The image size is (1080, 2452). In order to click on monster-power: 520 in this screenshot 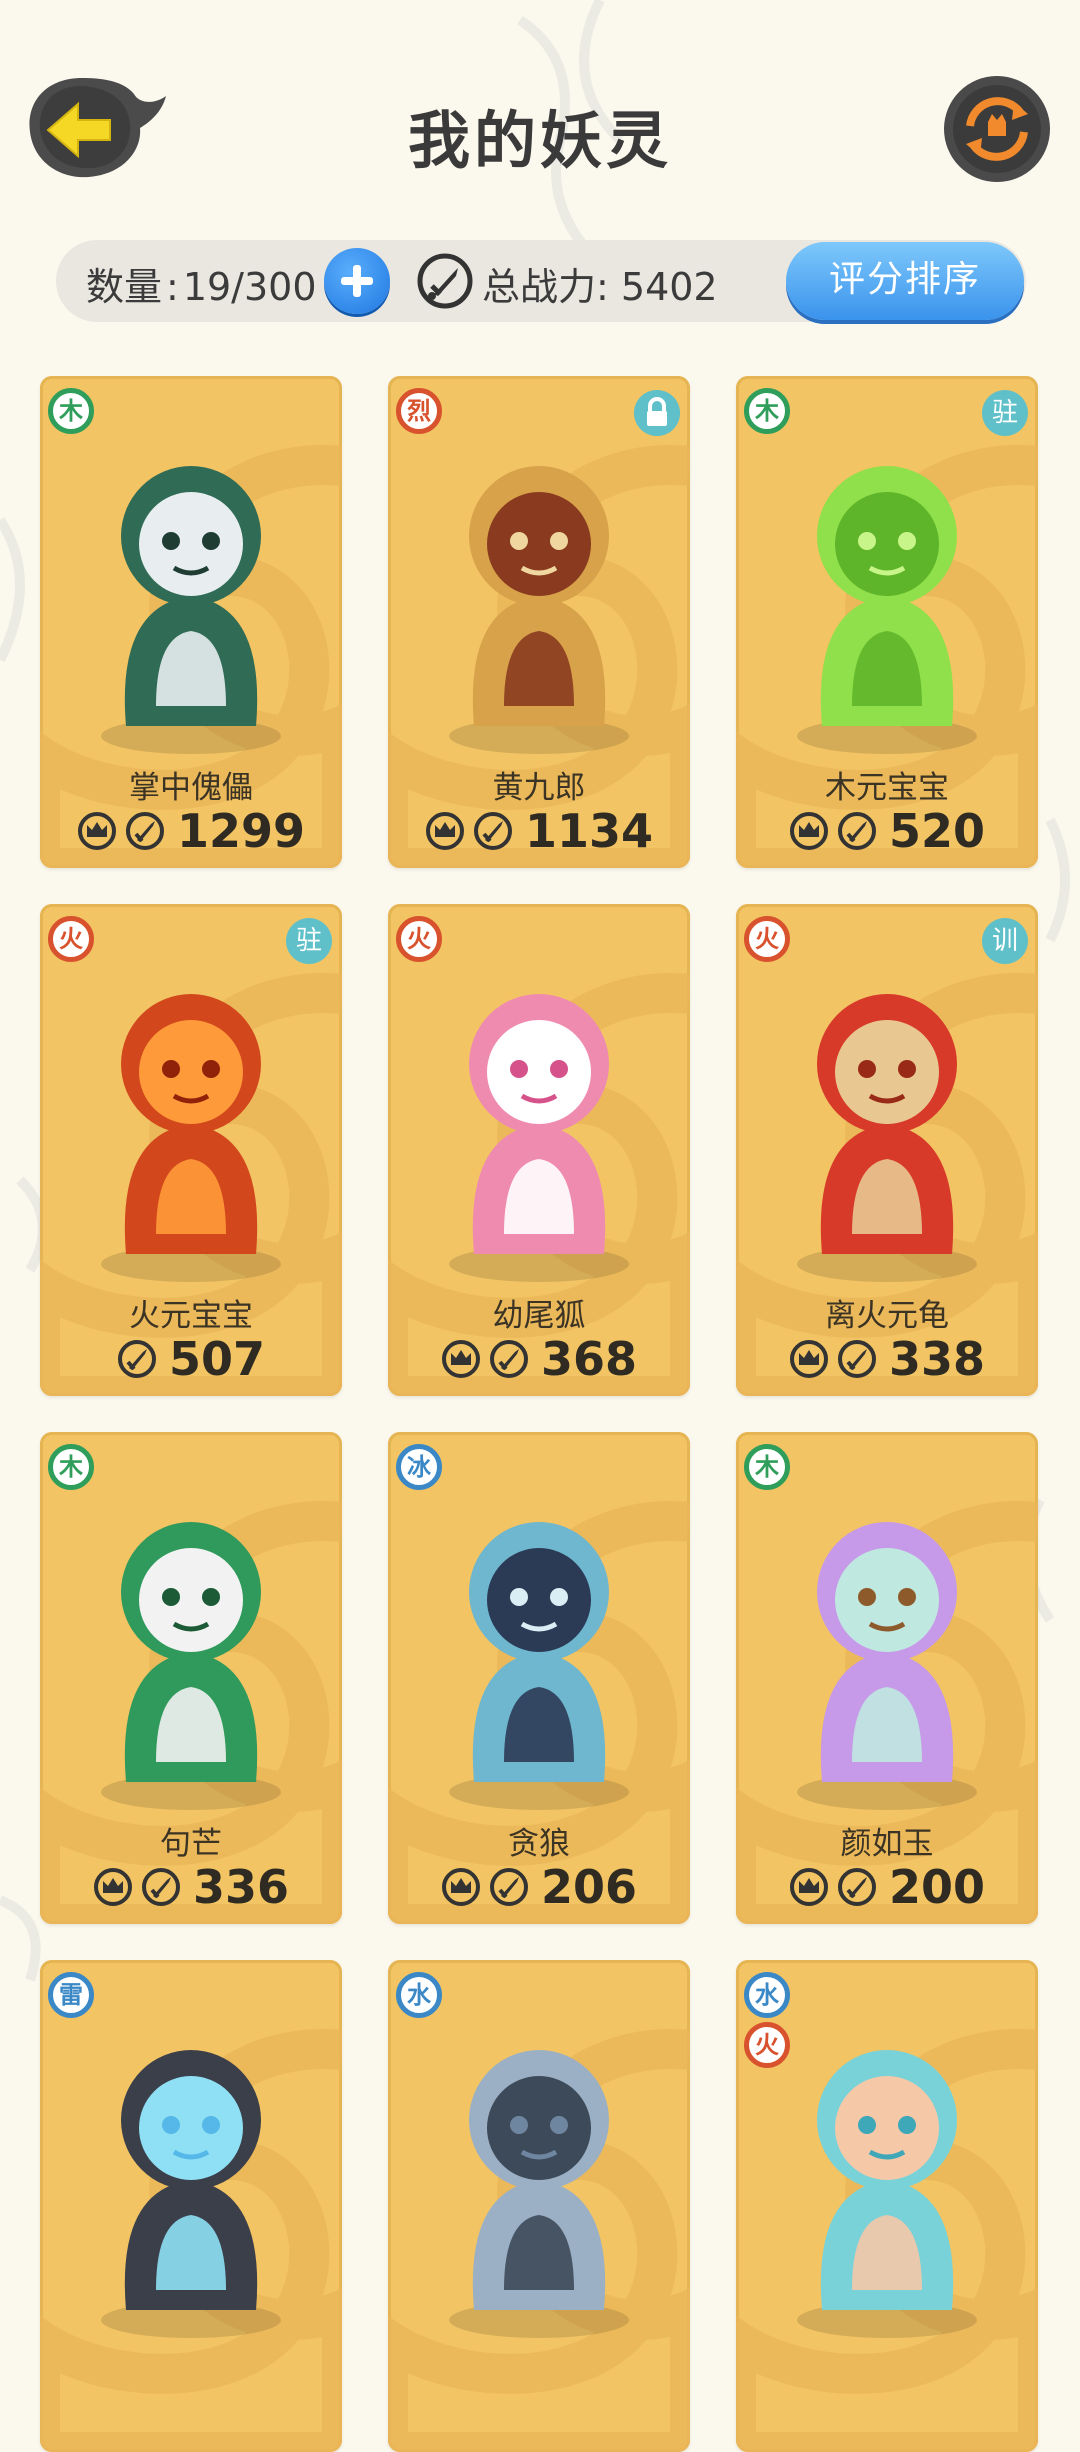, I will do `click(937, 831)`.